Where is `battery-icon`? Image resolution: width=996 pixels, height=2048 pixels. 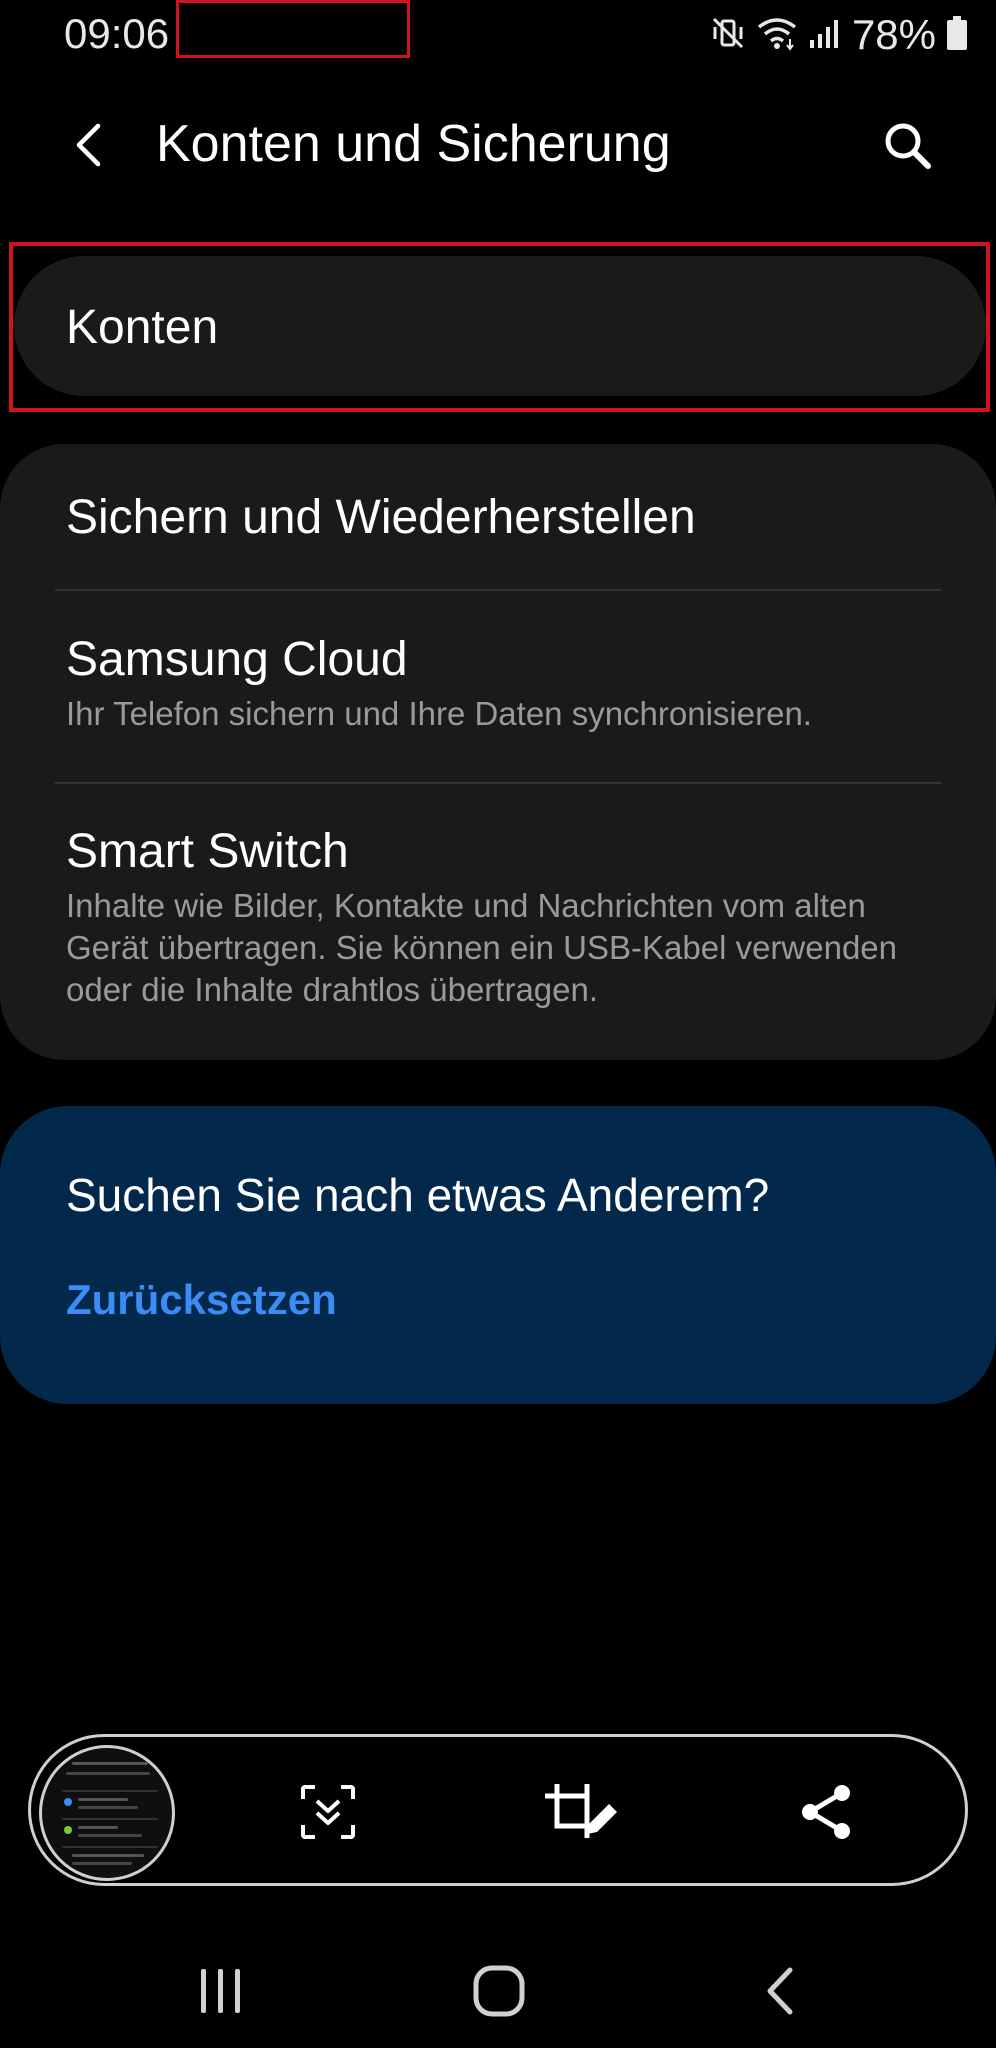
battery-icon is located at coordinates (957, 35).